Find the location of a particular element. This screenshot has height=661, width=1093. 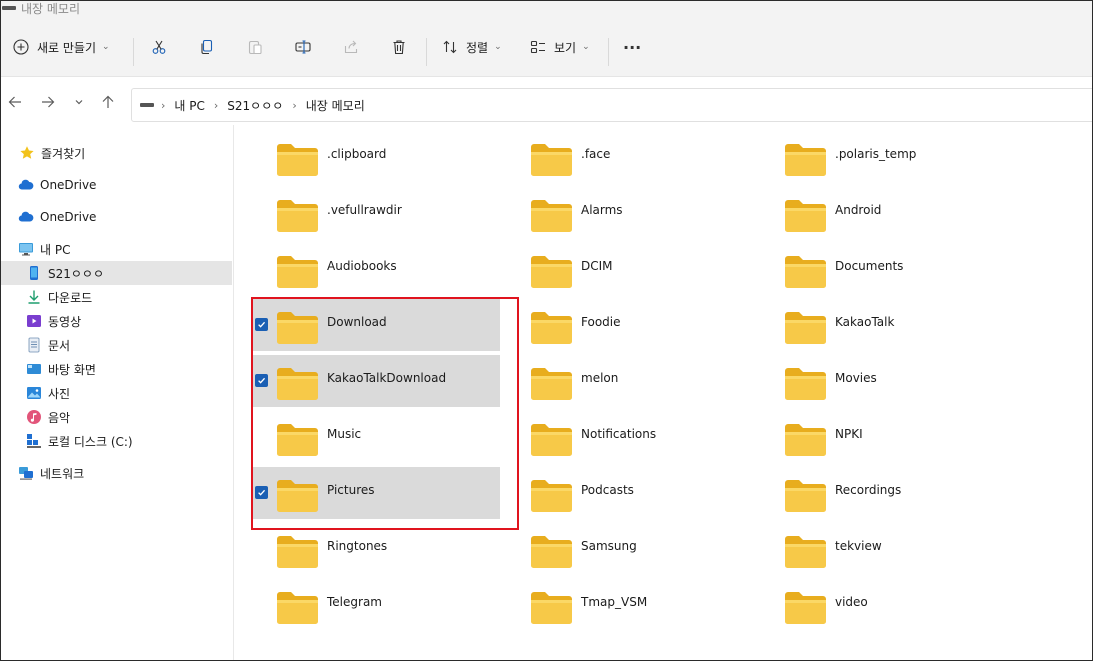

folder-item: KakaoTalk is located at coordinates (884, 325).